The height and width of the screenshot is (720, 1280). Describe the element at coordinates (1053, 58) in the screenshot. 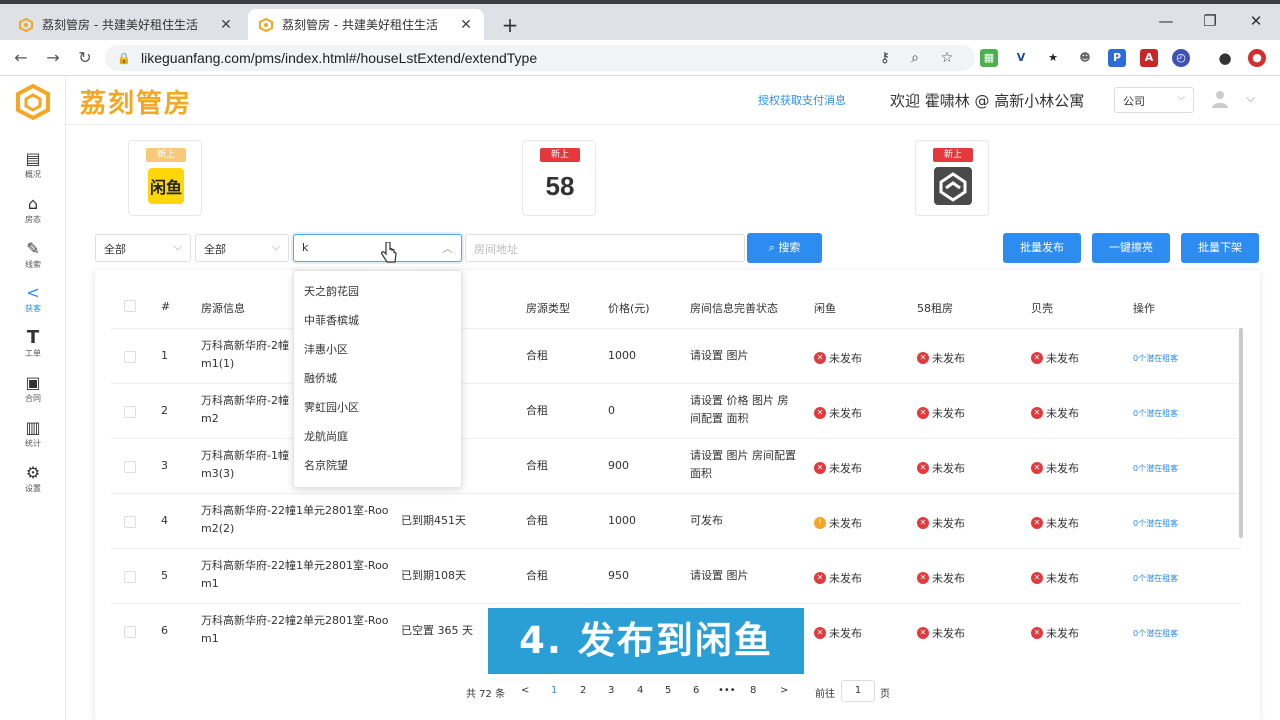

I see `extension-star-icon: ★` at that location.